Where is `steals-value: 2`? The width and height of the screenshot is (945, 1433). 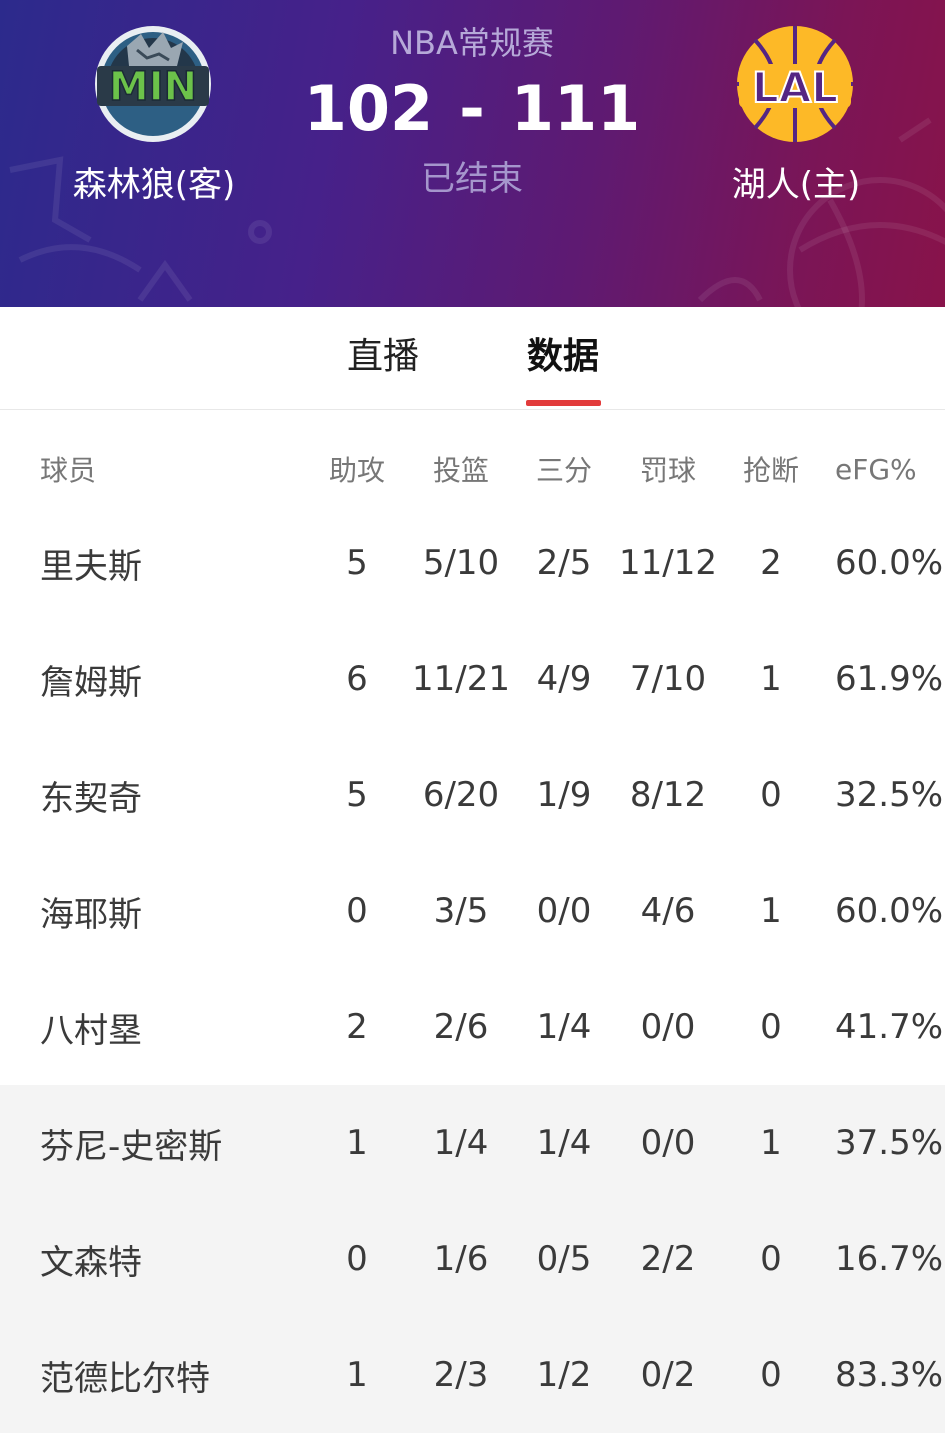
steals-value: 2 is located at coordinates (771, 563).